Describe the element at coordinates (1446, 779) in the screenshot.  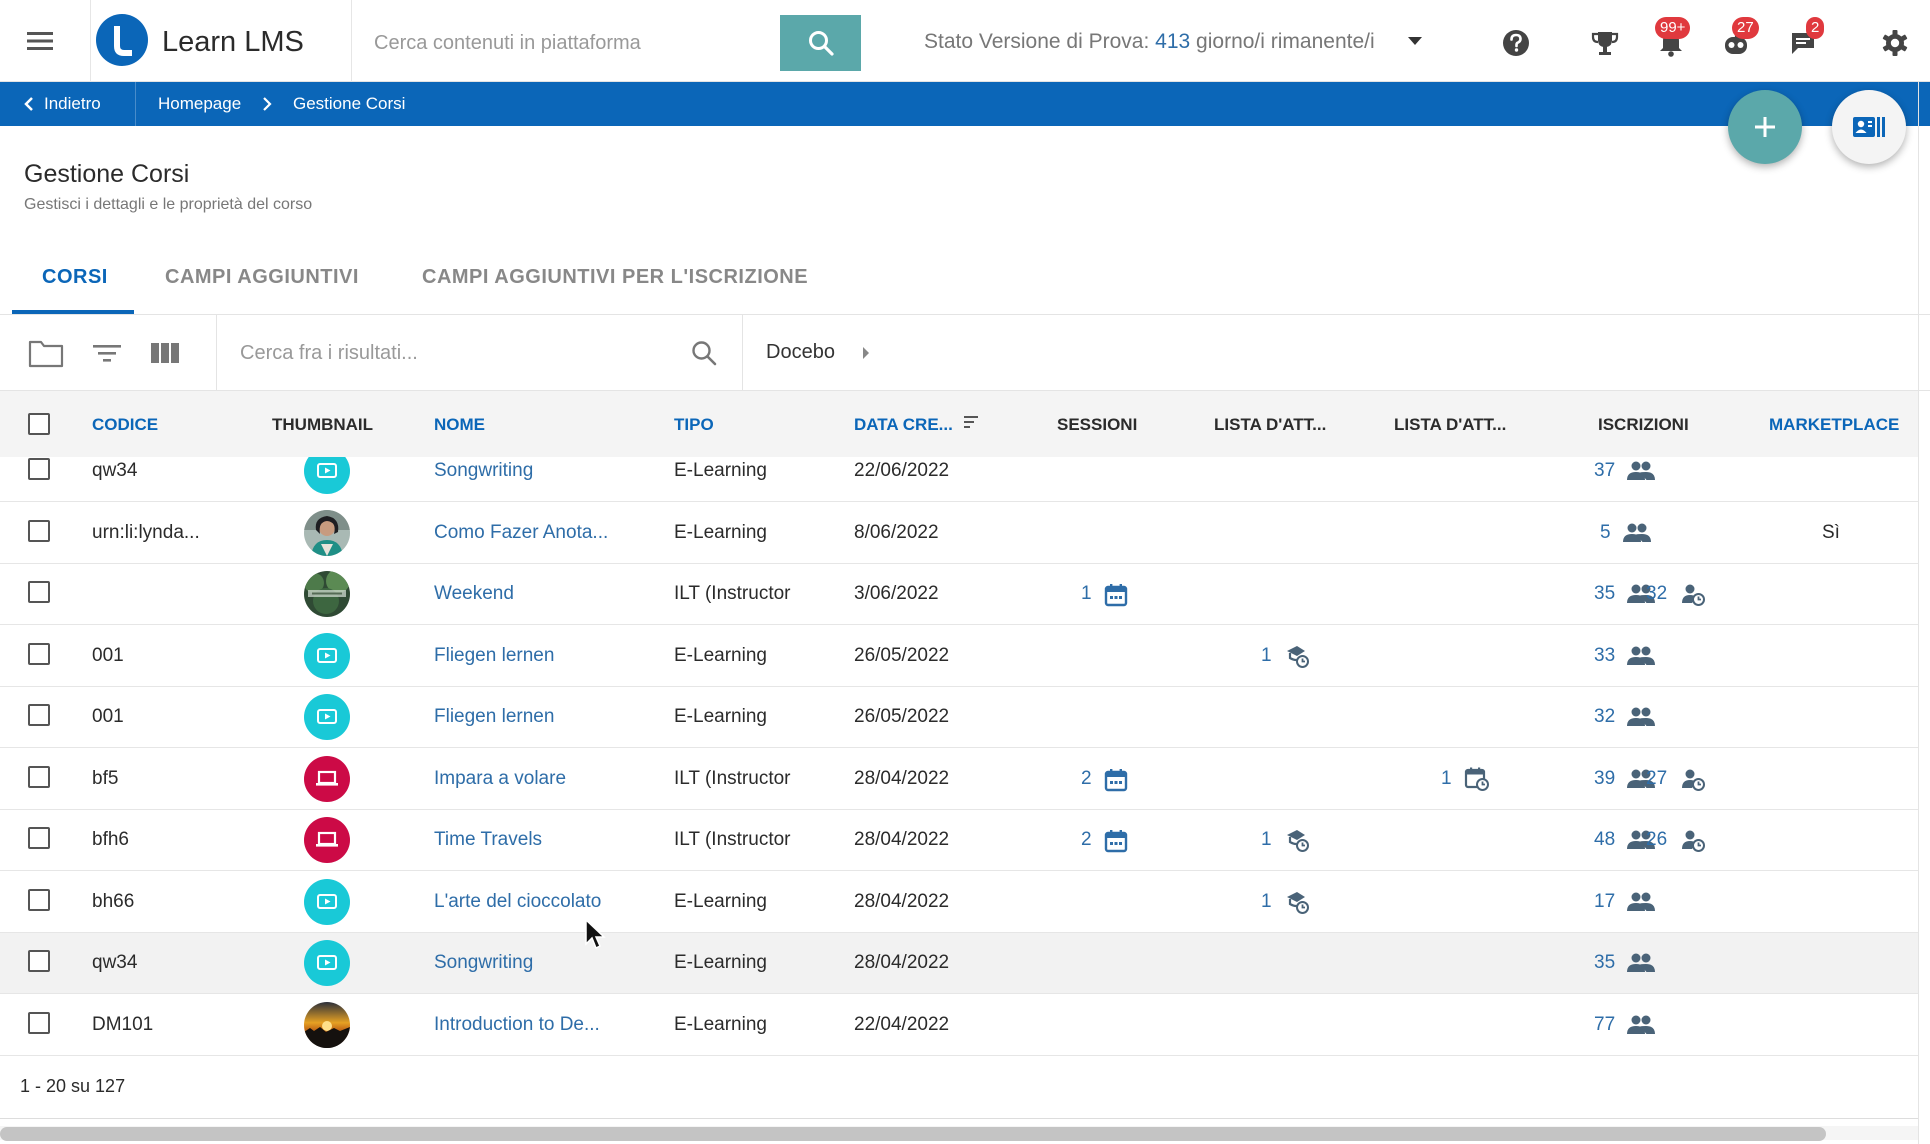
I see `waitlist-sessions-count: 1` at that location.